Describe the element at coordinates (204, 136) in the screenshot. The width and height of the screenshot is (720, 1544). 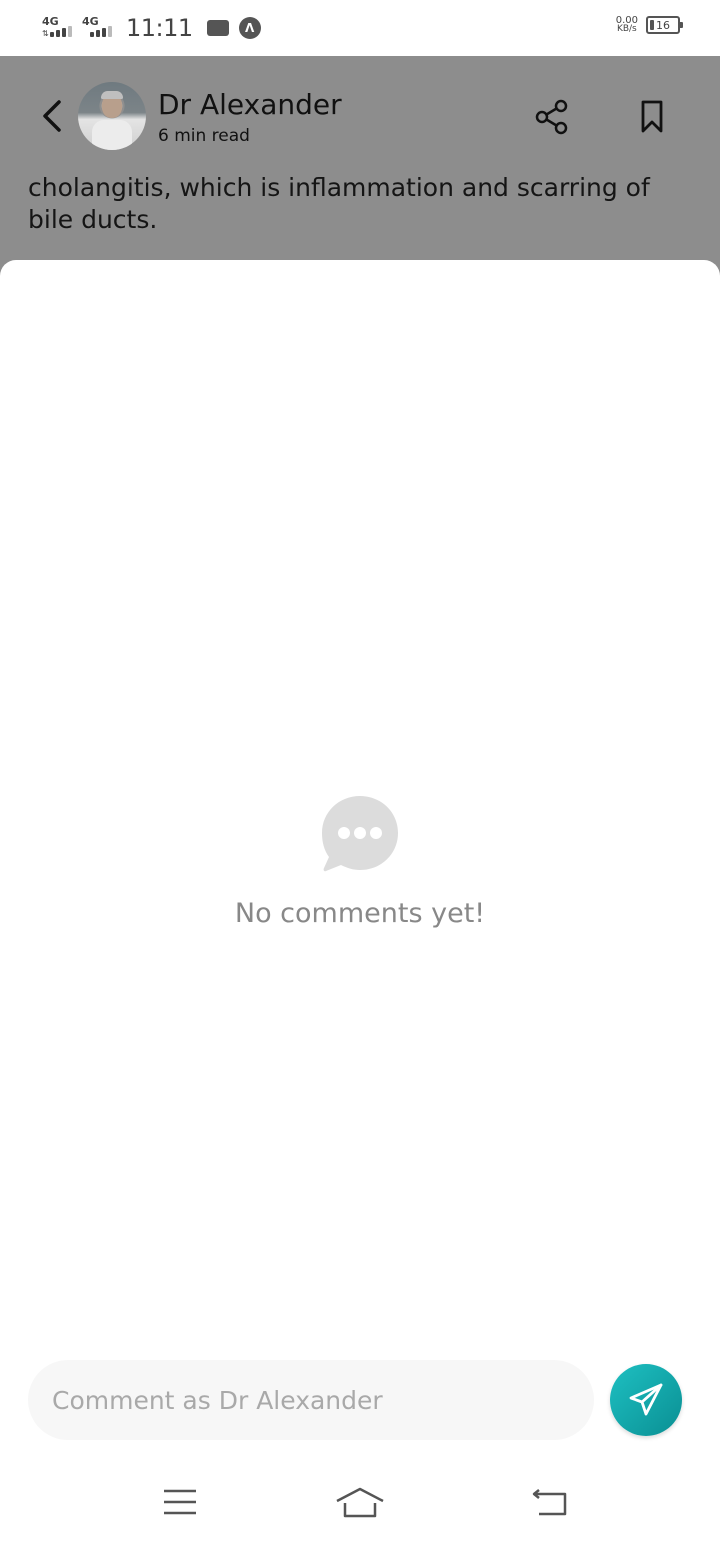
I see `read-time: 6 min read` at that location.